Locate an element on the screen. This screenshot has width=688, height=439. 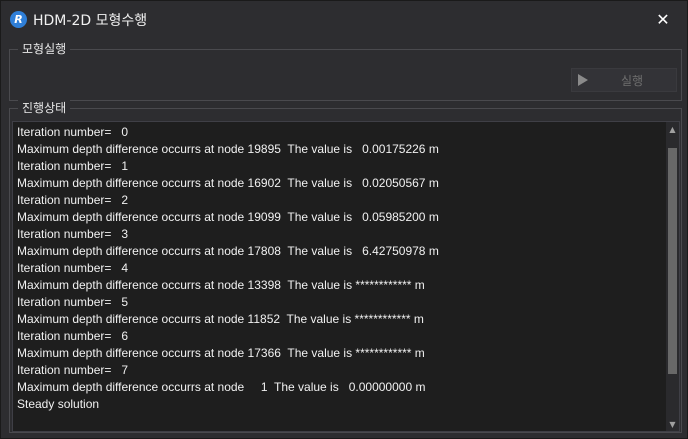
log-line: Iteration number= 0 is located at coordinates (73, 132).